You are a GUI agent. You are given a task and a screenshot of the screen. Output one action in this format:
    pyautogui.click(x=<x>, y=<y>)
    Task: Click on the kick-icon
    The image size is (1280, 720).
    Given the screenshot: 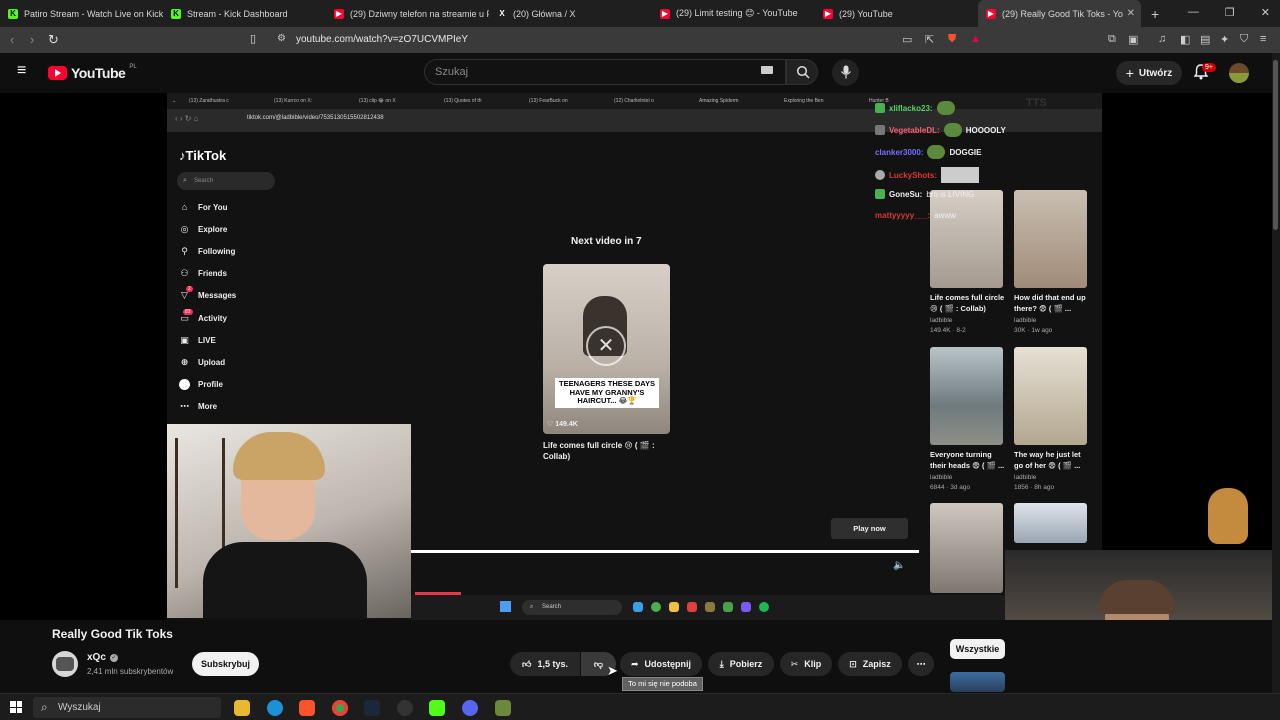 What is the action you would take?
    pyautogui.click(x=437, y=708)
    